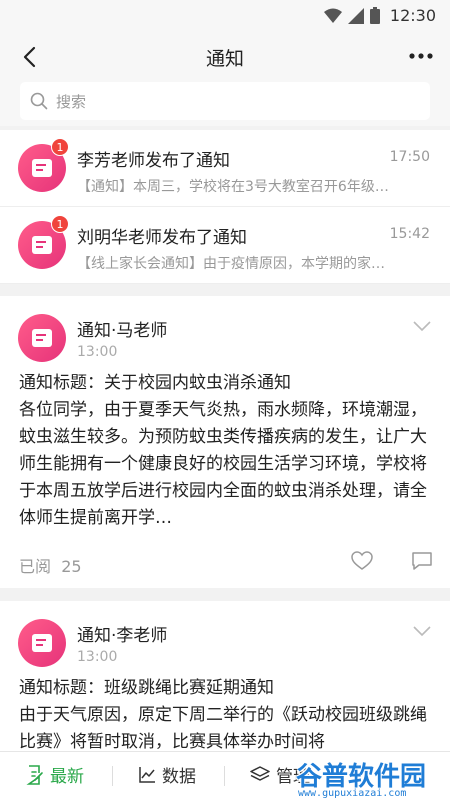 Image resolution: width=450 pixels, height=800 pixels. I want to click on status-bar: 12:30, so click(225, 16).